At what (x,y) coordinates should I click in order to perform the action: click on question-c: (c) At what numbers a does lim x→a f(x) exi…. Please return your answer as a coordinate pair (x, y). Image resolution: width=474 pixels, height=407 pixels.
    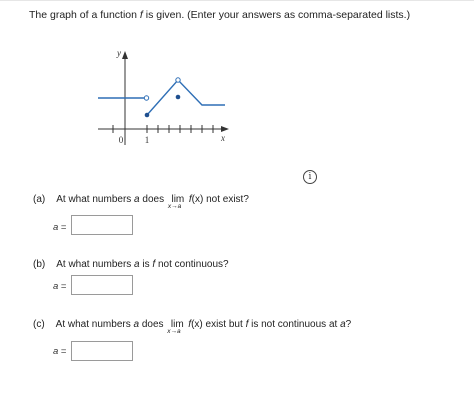
    Looking at the image, I should click on (192, 327).